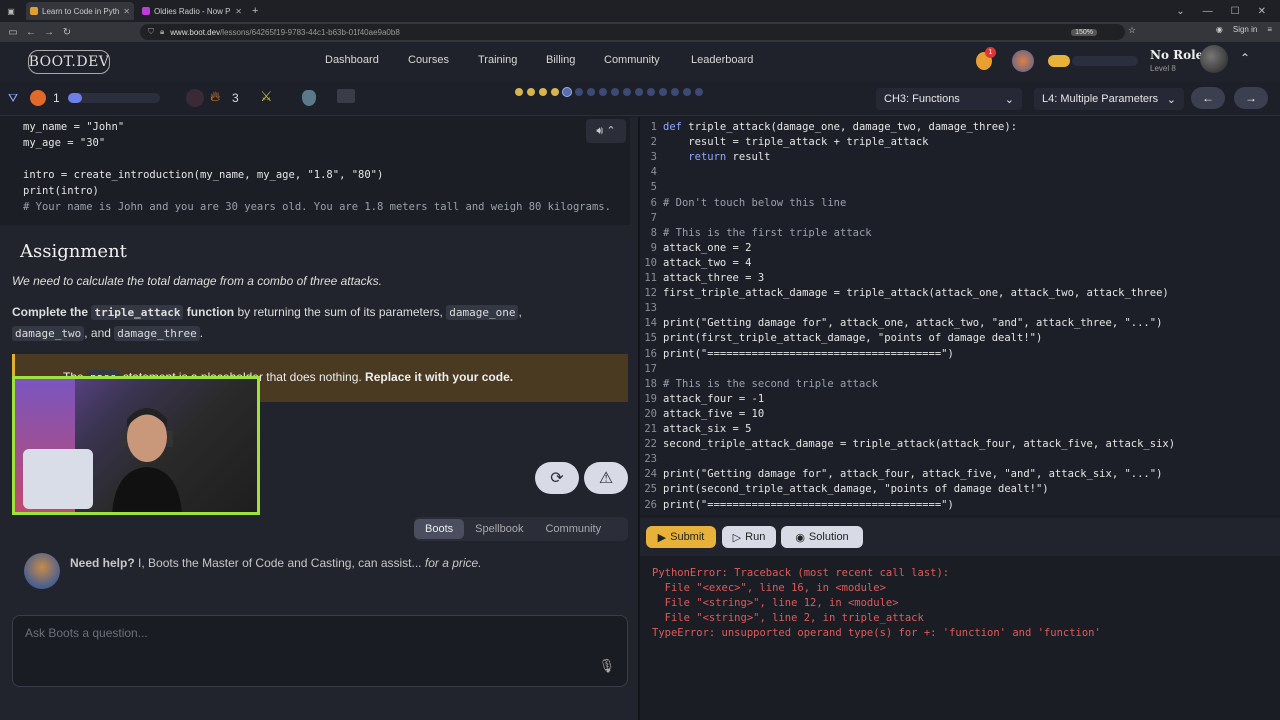  I want to click on account-icon: ◉, so click(1219, 29).